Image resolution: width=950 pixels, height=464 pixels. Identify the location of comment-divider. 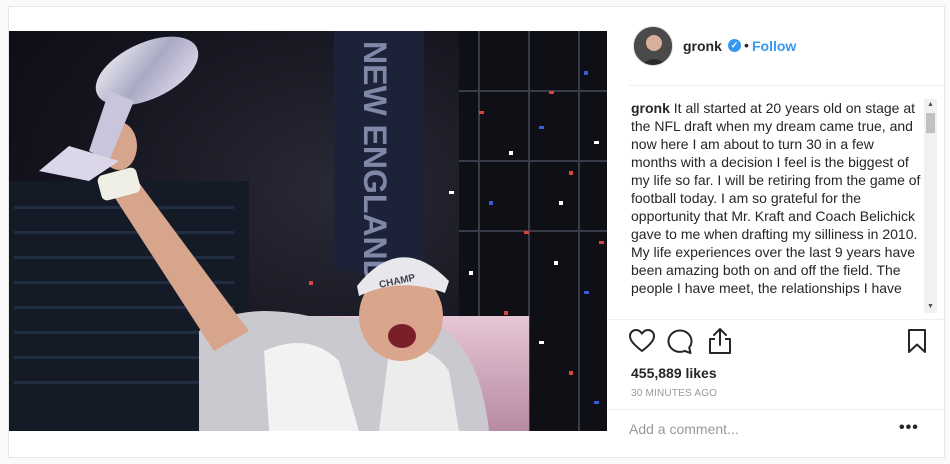
(775, 409).